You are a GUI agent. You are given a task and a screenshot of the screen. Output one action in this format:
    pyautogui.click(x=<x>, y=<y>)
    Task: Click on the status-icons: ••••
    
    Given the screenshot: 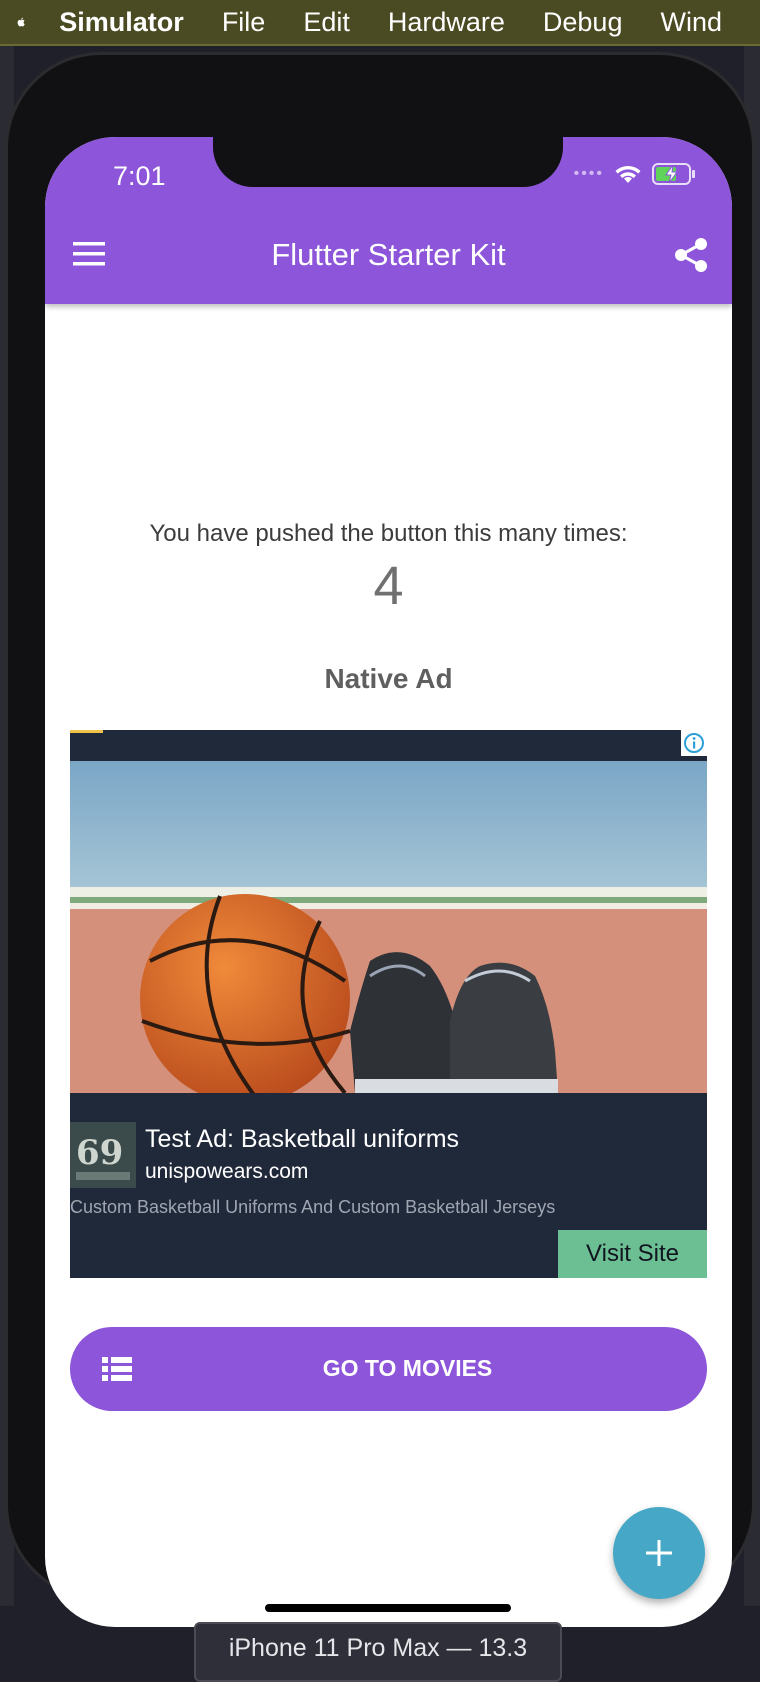 What is the action you would take?
    pyautogui.click(x=635, y=174)
    